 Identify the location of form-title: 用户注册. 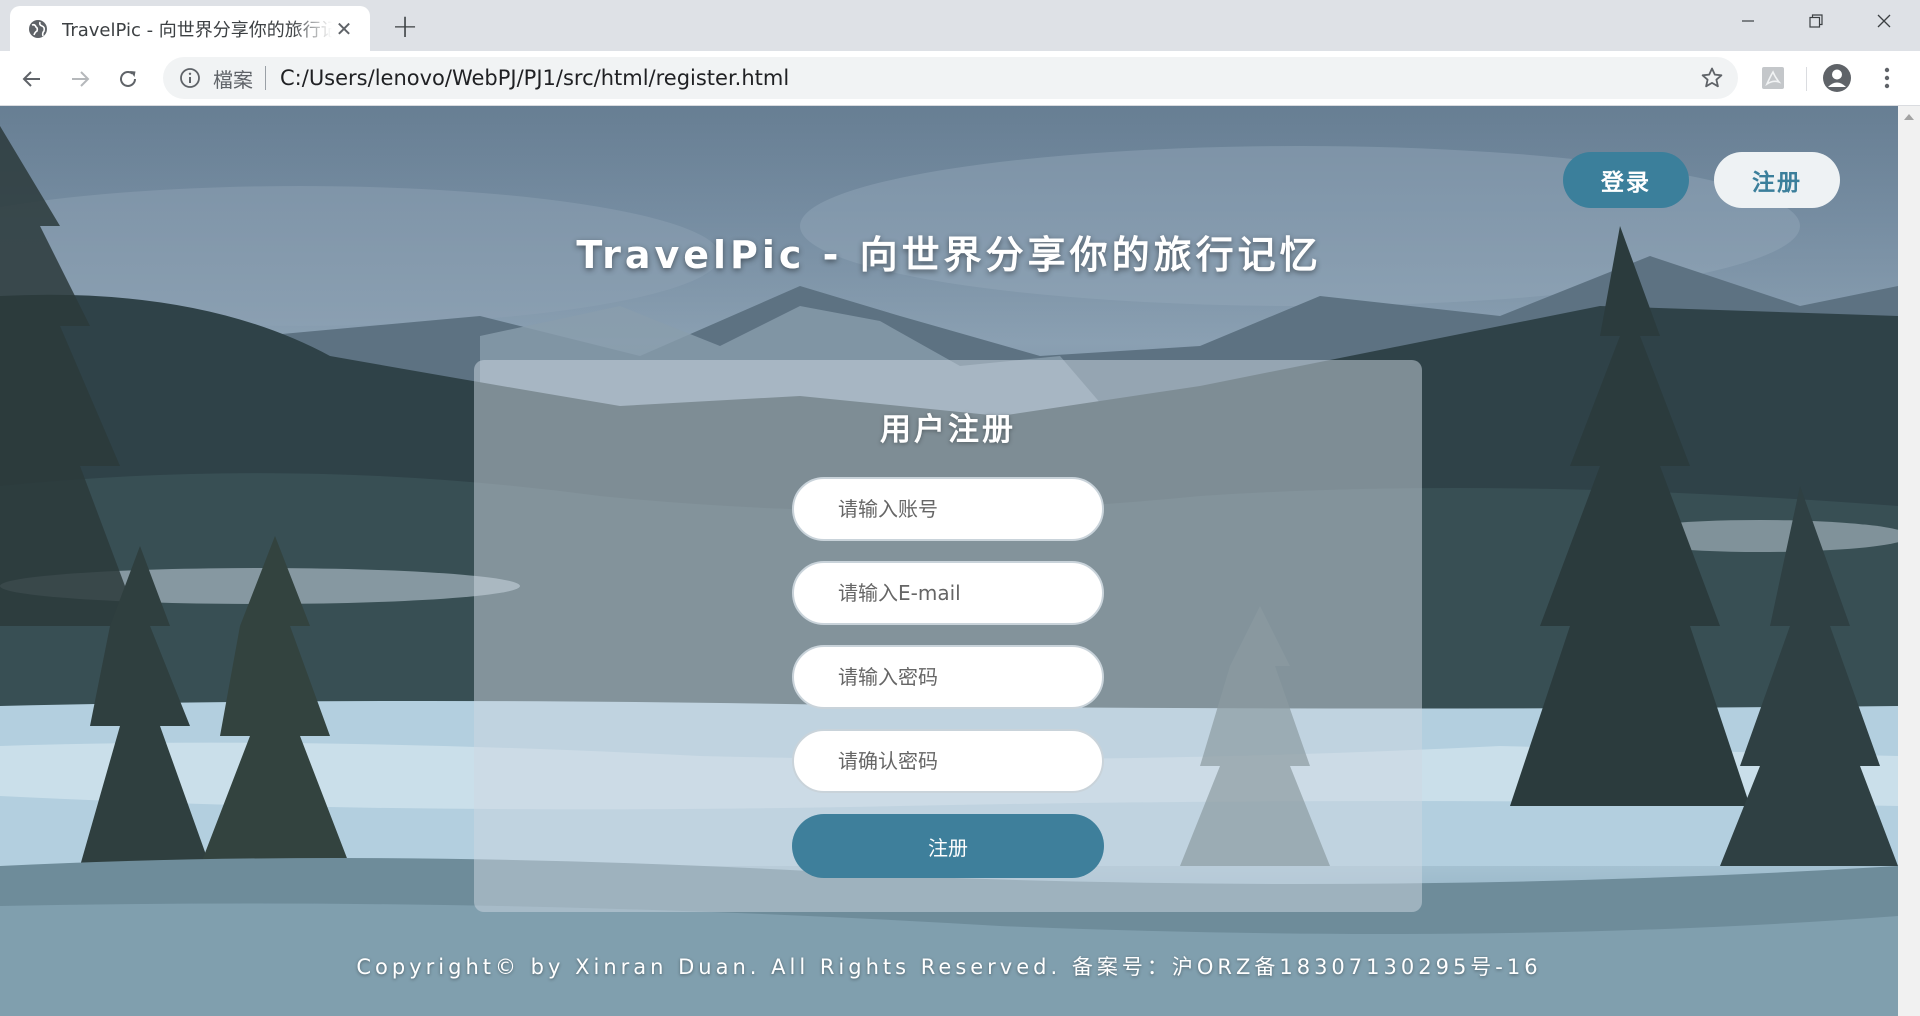
(948, 430).